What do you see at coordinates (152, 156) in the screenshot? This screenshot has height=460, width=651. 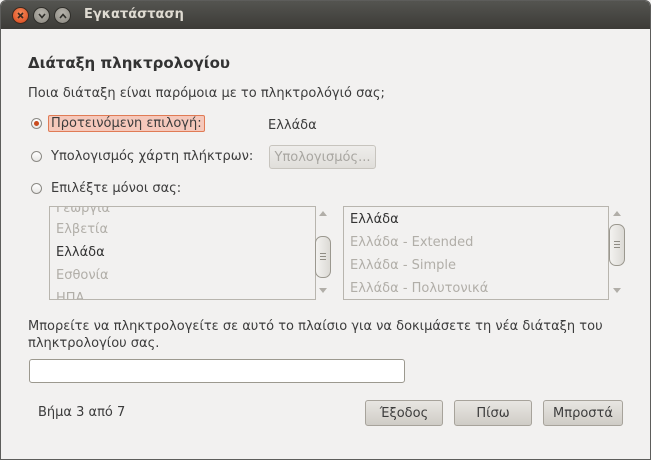 I see `radio-label-guess: Υπολογισμός χάρτη πλήκτρων:` at bounding box center [152, 156].